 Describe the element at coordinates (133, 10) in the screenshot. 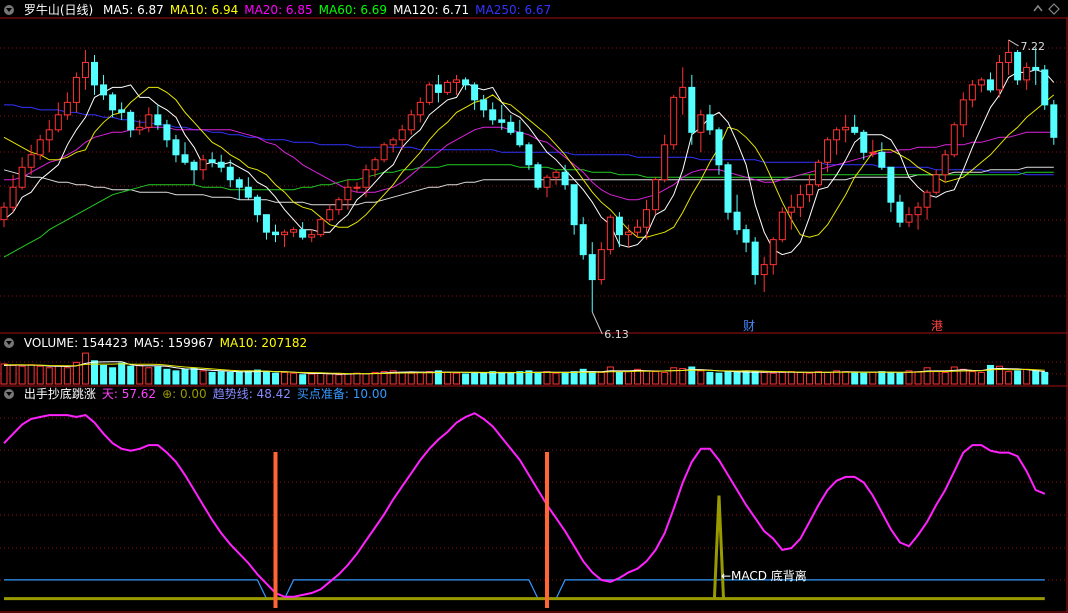

I see `ma-label-0: MA5: 6.87` at that location.